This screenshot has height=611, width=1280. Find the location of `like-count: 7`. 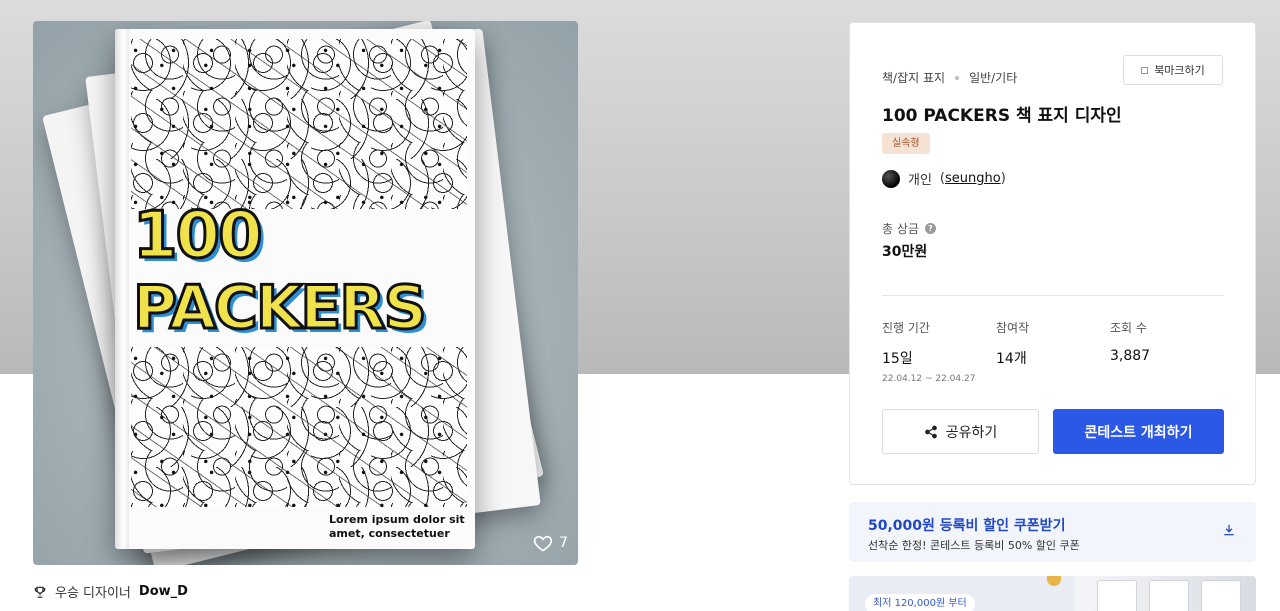

like-count: 7 is located at coordinates (563, 543).